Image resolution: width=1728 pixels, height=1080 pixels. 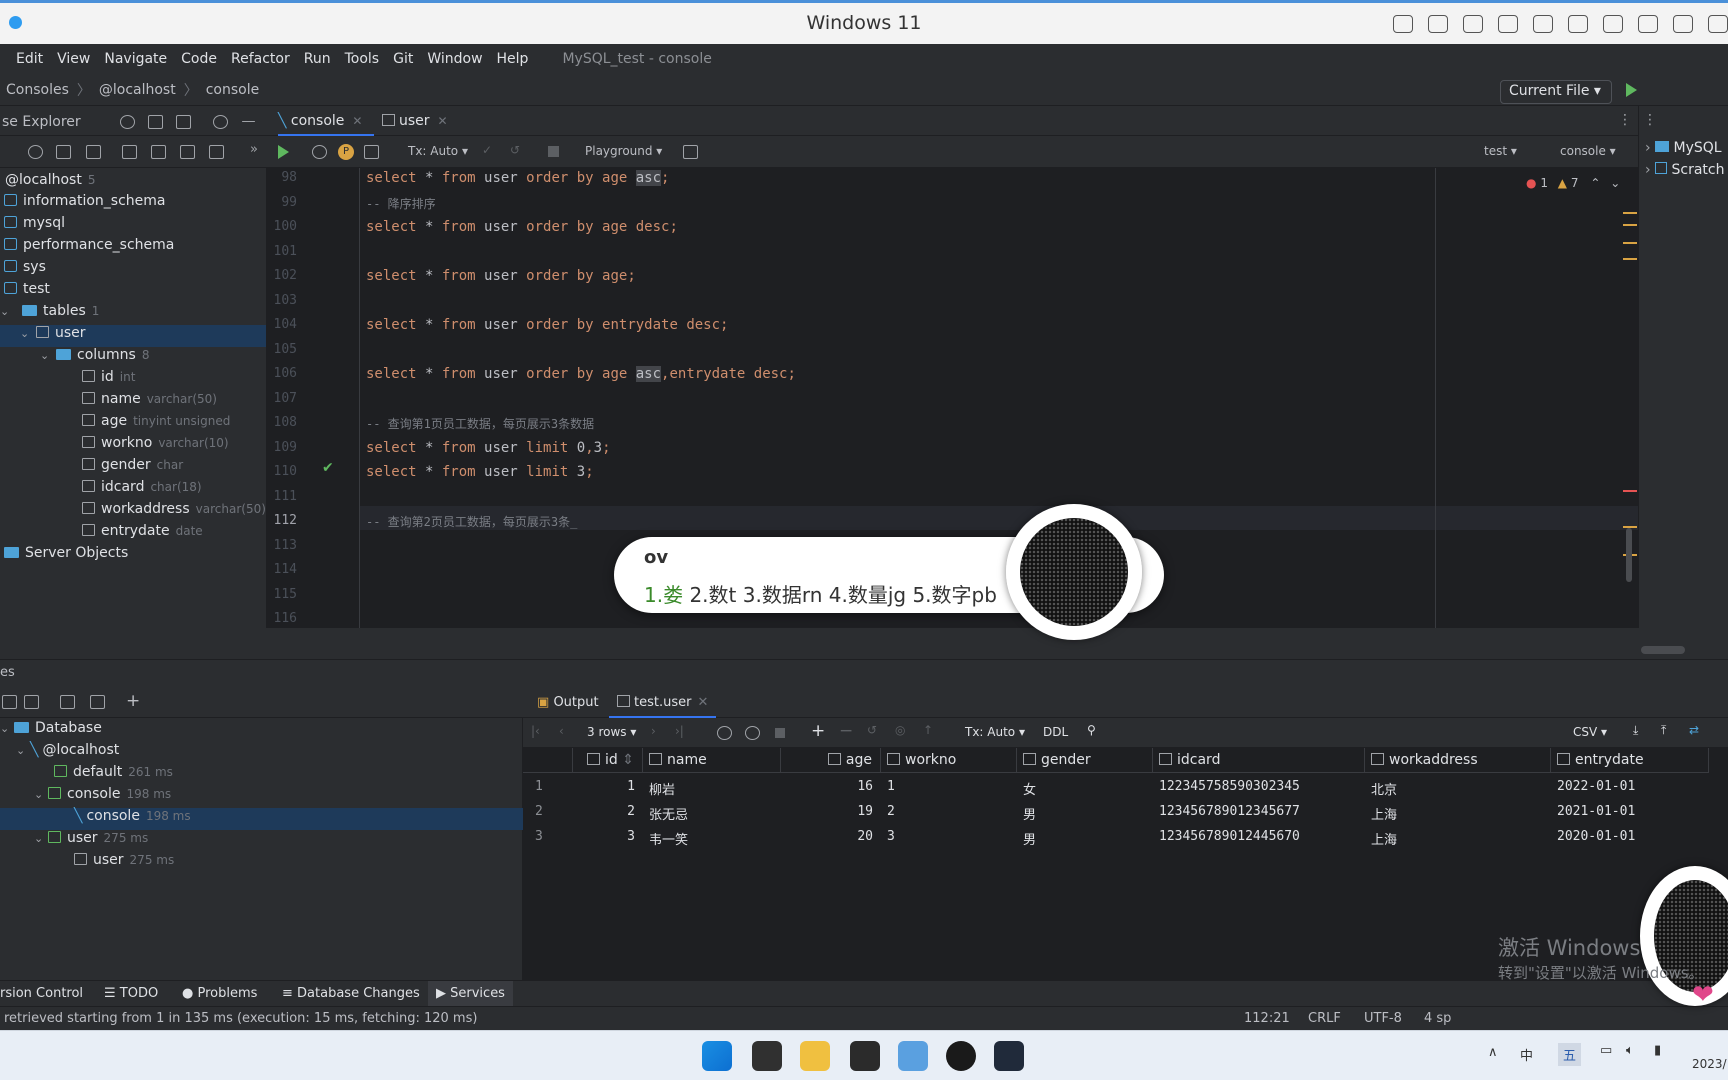 What do you see at coordinates (548, 836) in the screenshot?
I see `row-number: 3` at bounding box center [548, 836].